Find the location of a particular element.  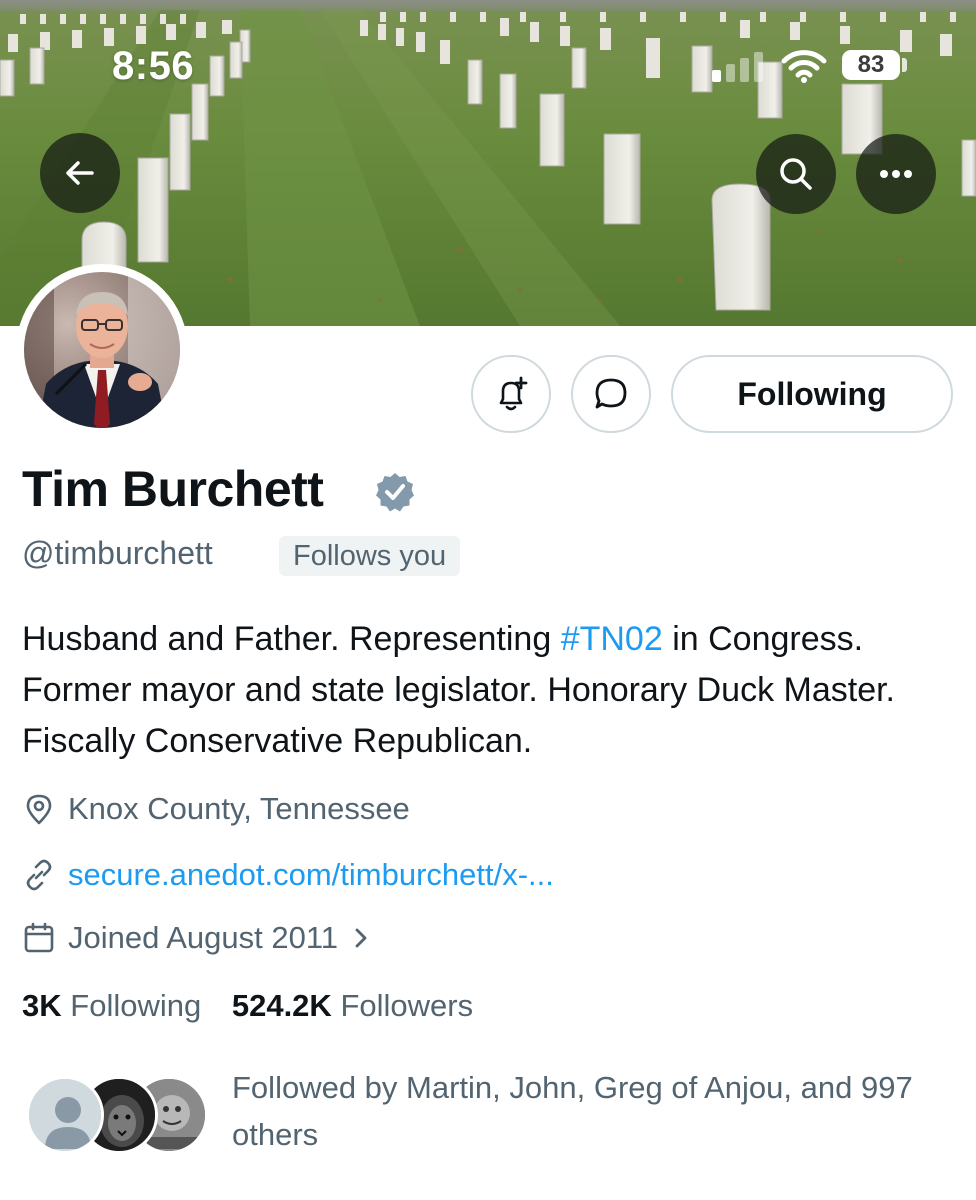

bio-hashtag-link: #TN02 is located at coordinates (612, 639).